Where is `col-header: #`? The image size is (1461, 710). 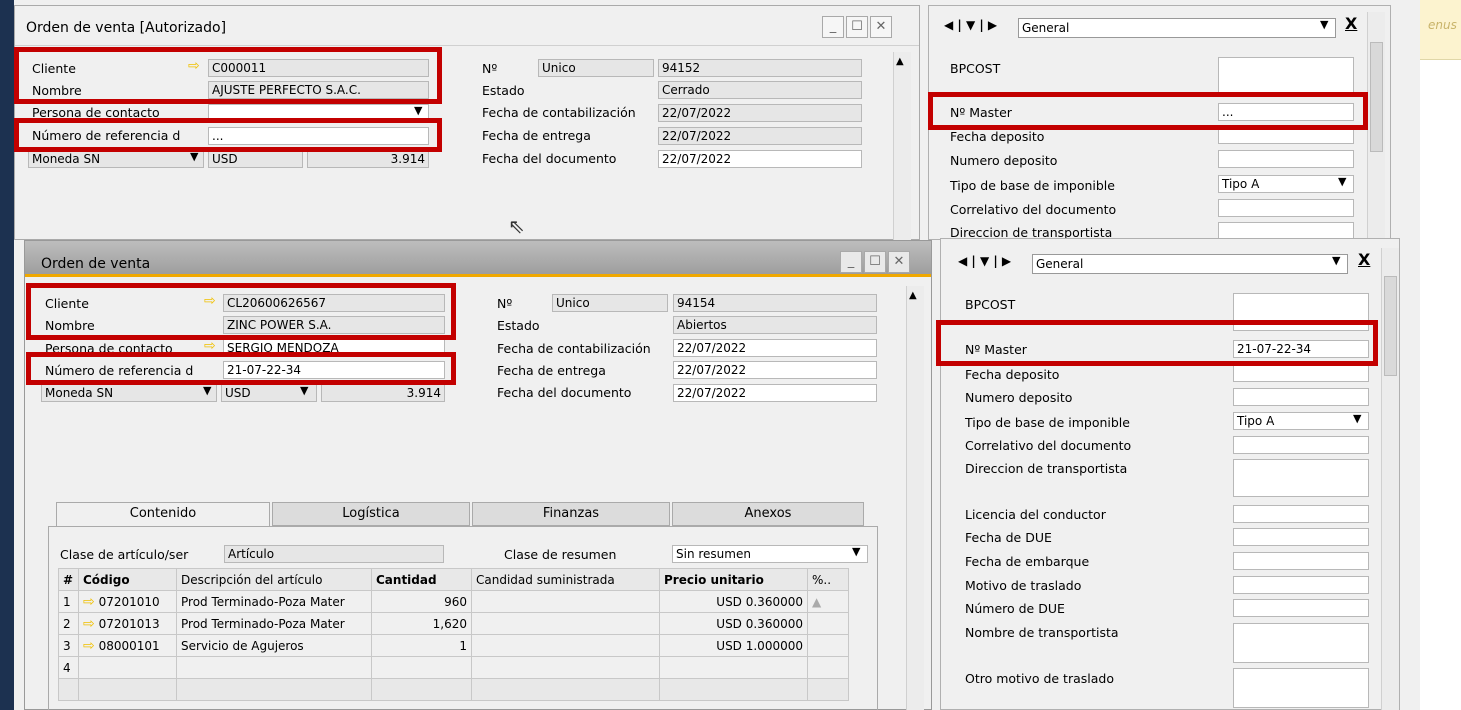 col-header: # is located at coordinates (68, 579).